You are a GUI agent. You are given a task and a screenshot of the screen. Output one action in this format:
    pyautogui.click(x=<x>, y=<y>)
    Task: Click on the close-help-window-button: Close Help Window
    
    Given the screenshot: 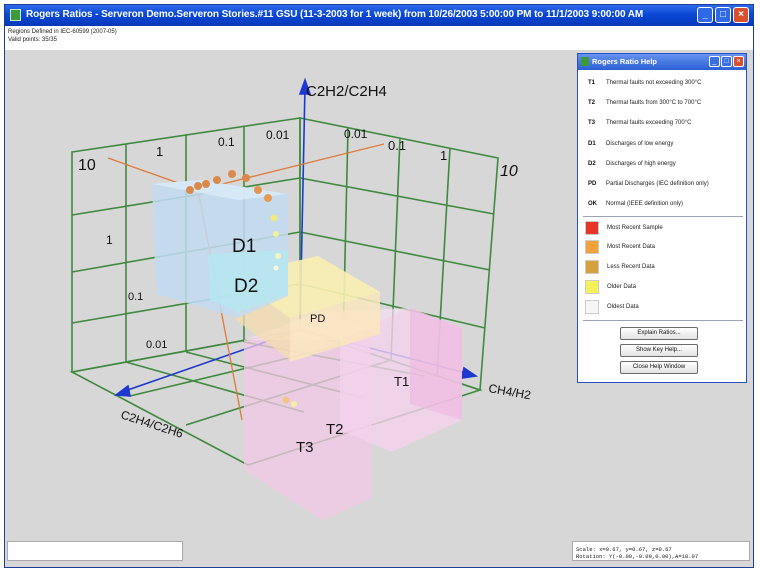 What is the action you would take?
    pyautogui.click(x=659, y=367)
    